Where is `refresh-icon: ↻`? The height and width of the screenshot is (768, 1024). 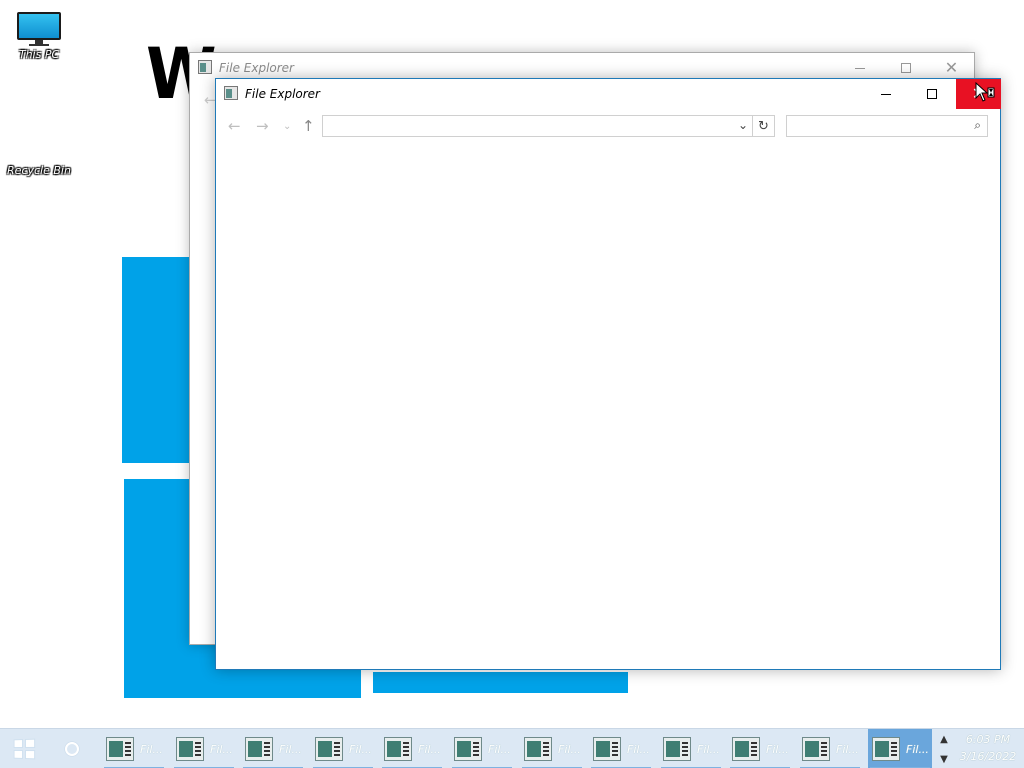 refresh-icon: ↻ is located at coordinates (763, 126).